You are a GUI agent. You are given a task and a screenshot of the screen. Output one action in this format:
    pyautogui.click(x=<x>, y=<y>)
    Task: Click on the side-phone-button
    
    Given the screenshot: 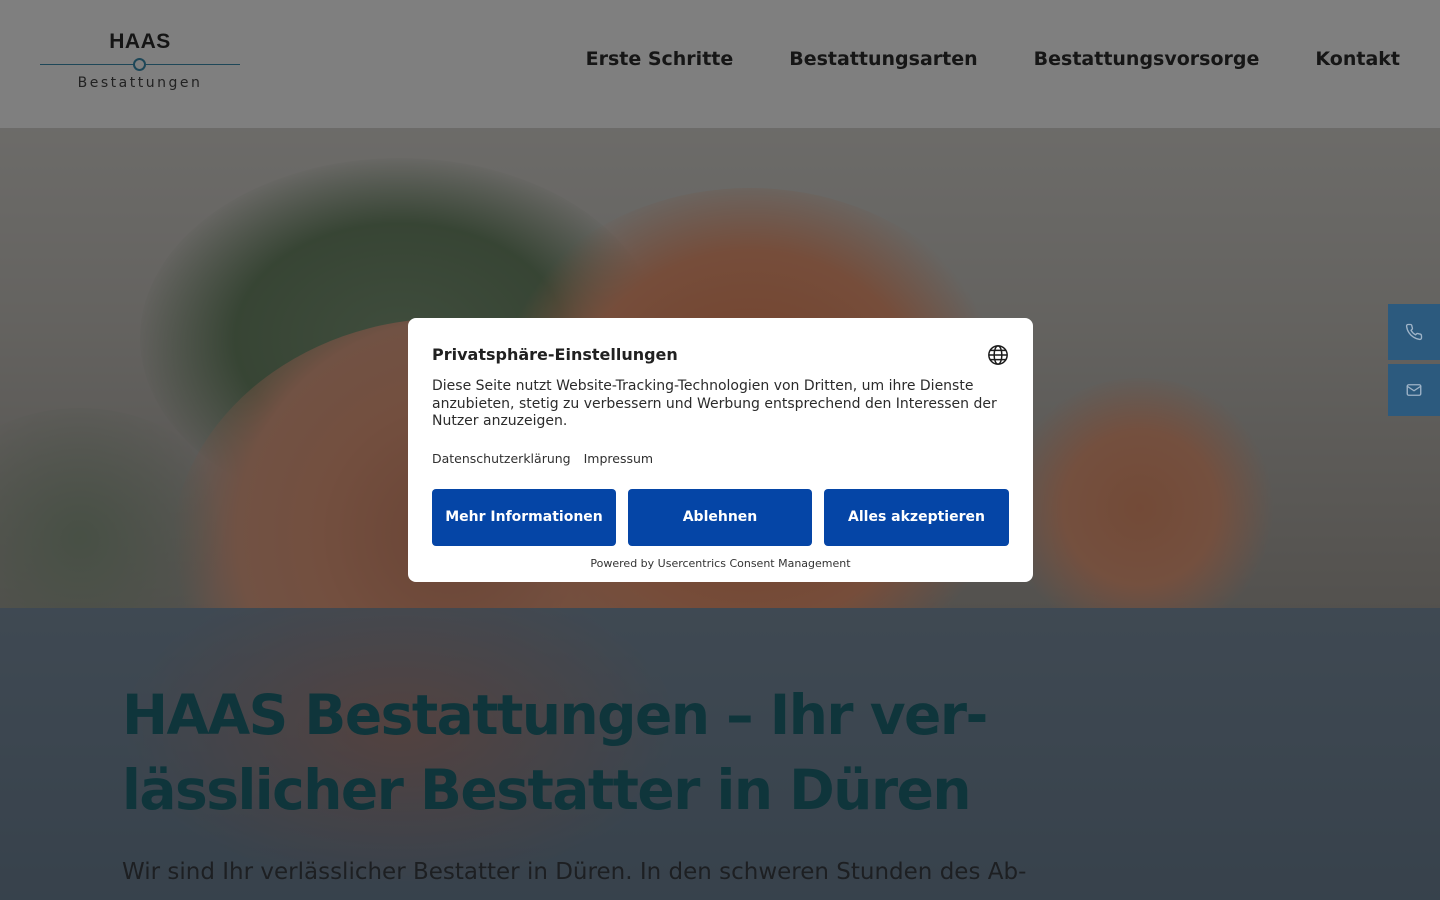 What is the action you would take?
    pyautogui.click(x=1414, y=332)
    